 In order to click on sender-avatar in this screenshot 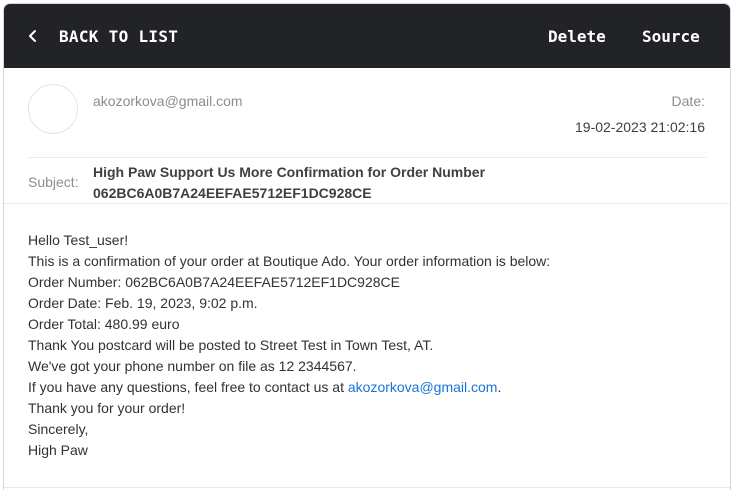, I will do `click(53, 109)`.